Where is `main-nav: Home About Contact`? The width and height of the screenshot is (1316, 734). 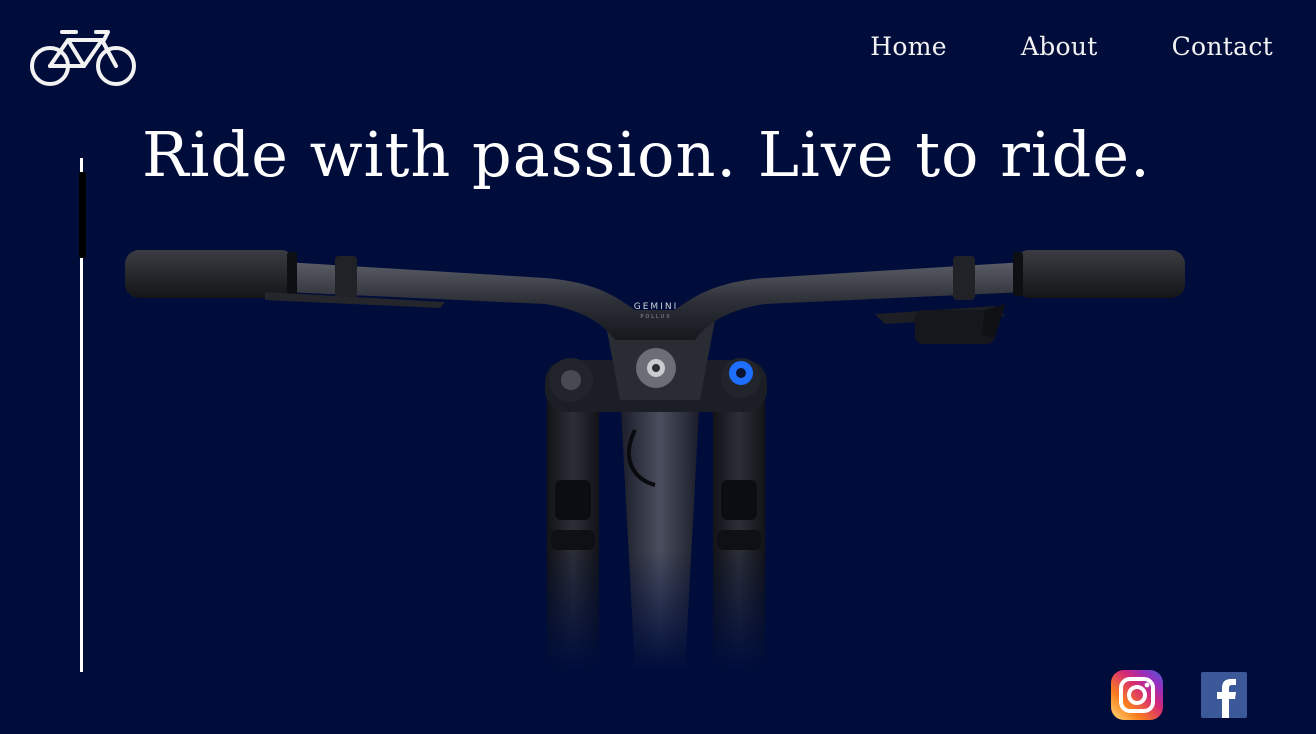
main-nav: Home About Contact is located at coordinates (1071, 46).